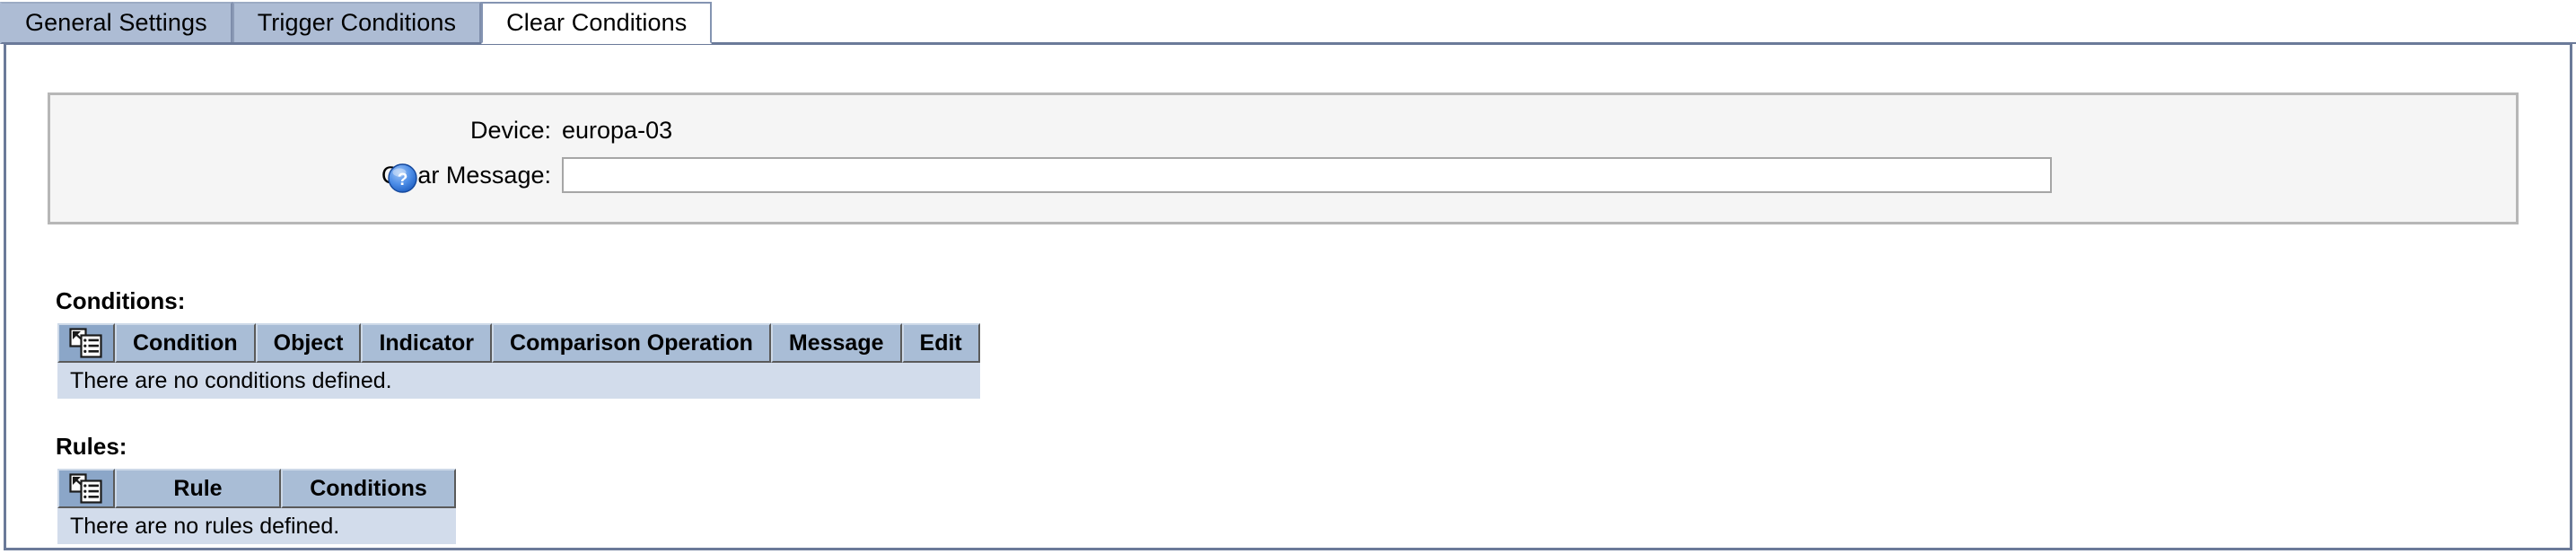 Image resolution: width=2576 pixels, height=554 pixels. Describe the element at coordinates (510, 130) in the screenshot. I see `device-label: Device:` at that location.